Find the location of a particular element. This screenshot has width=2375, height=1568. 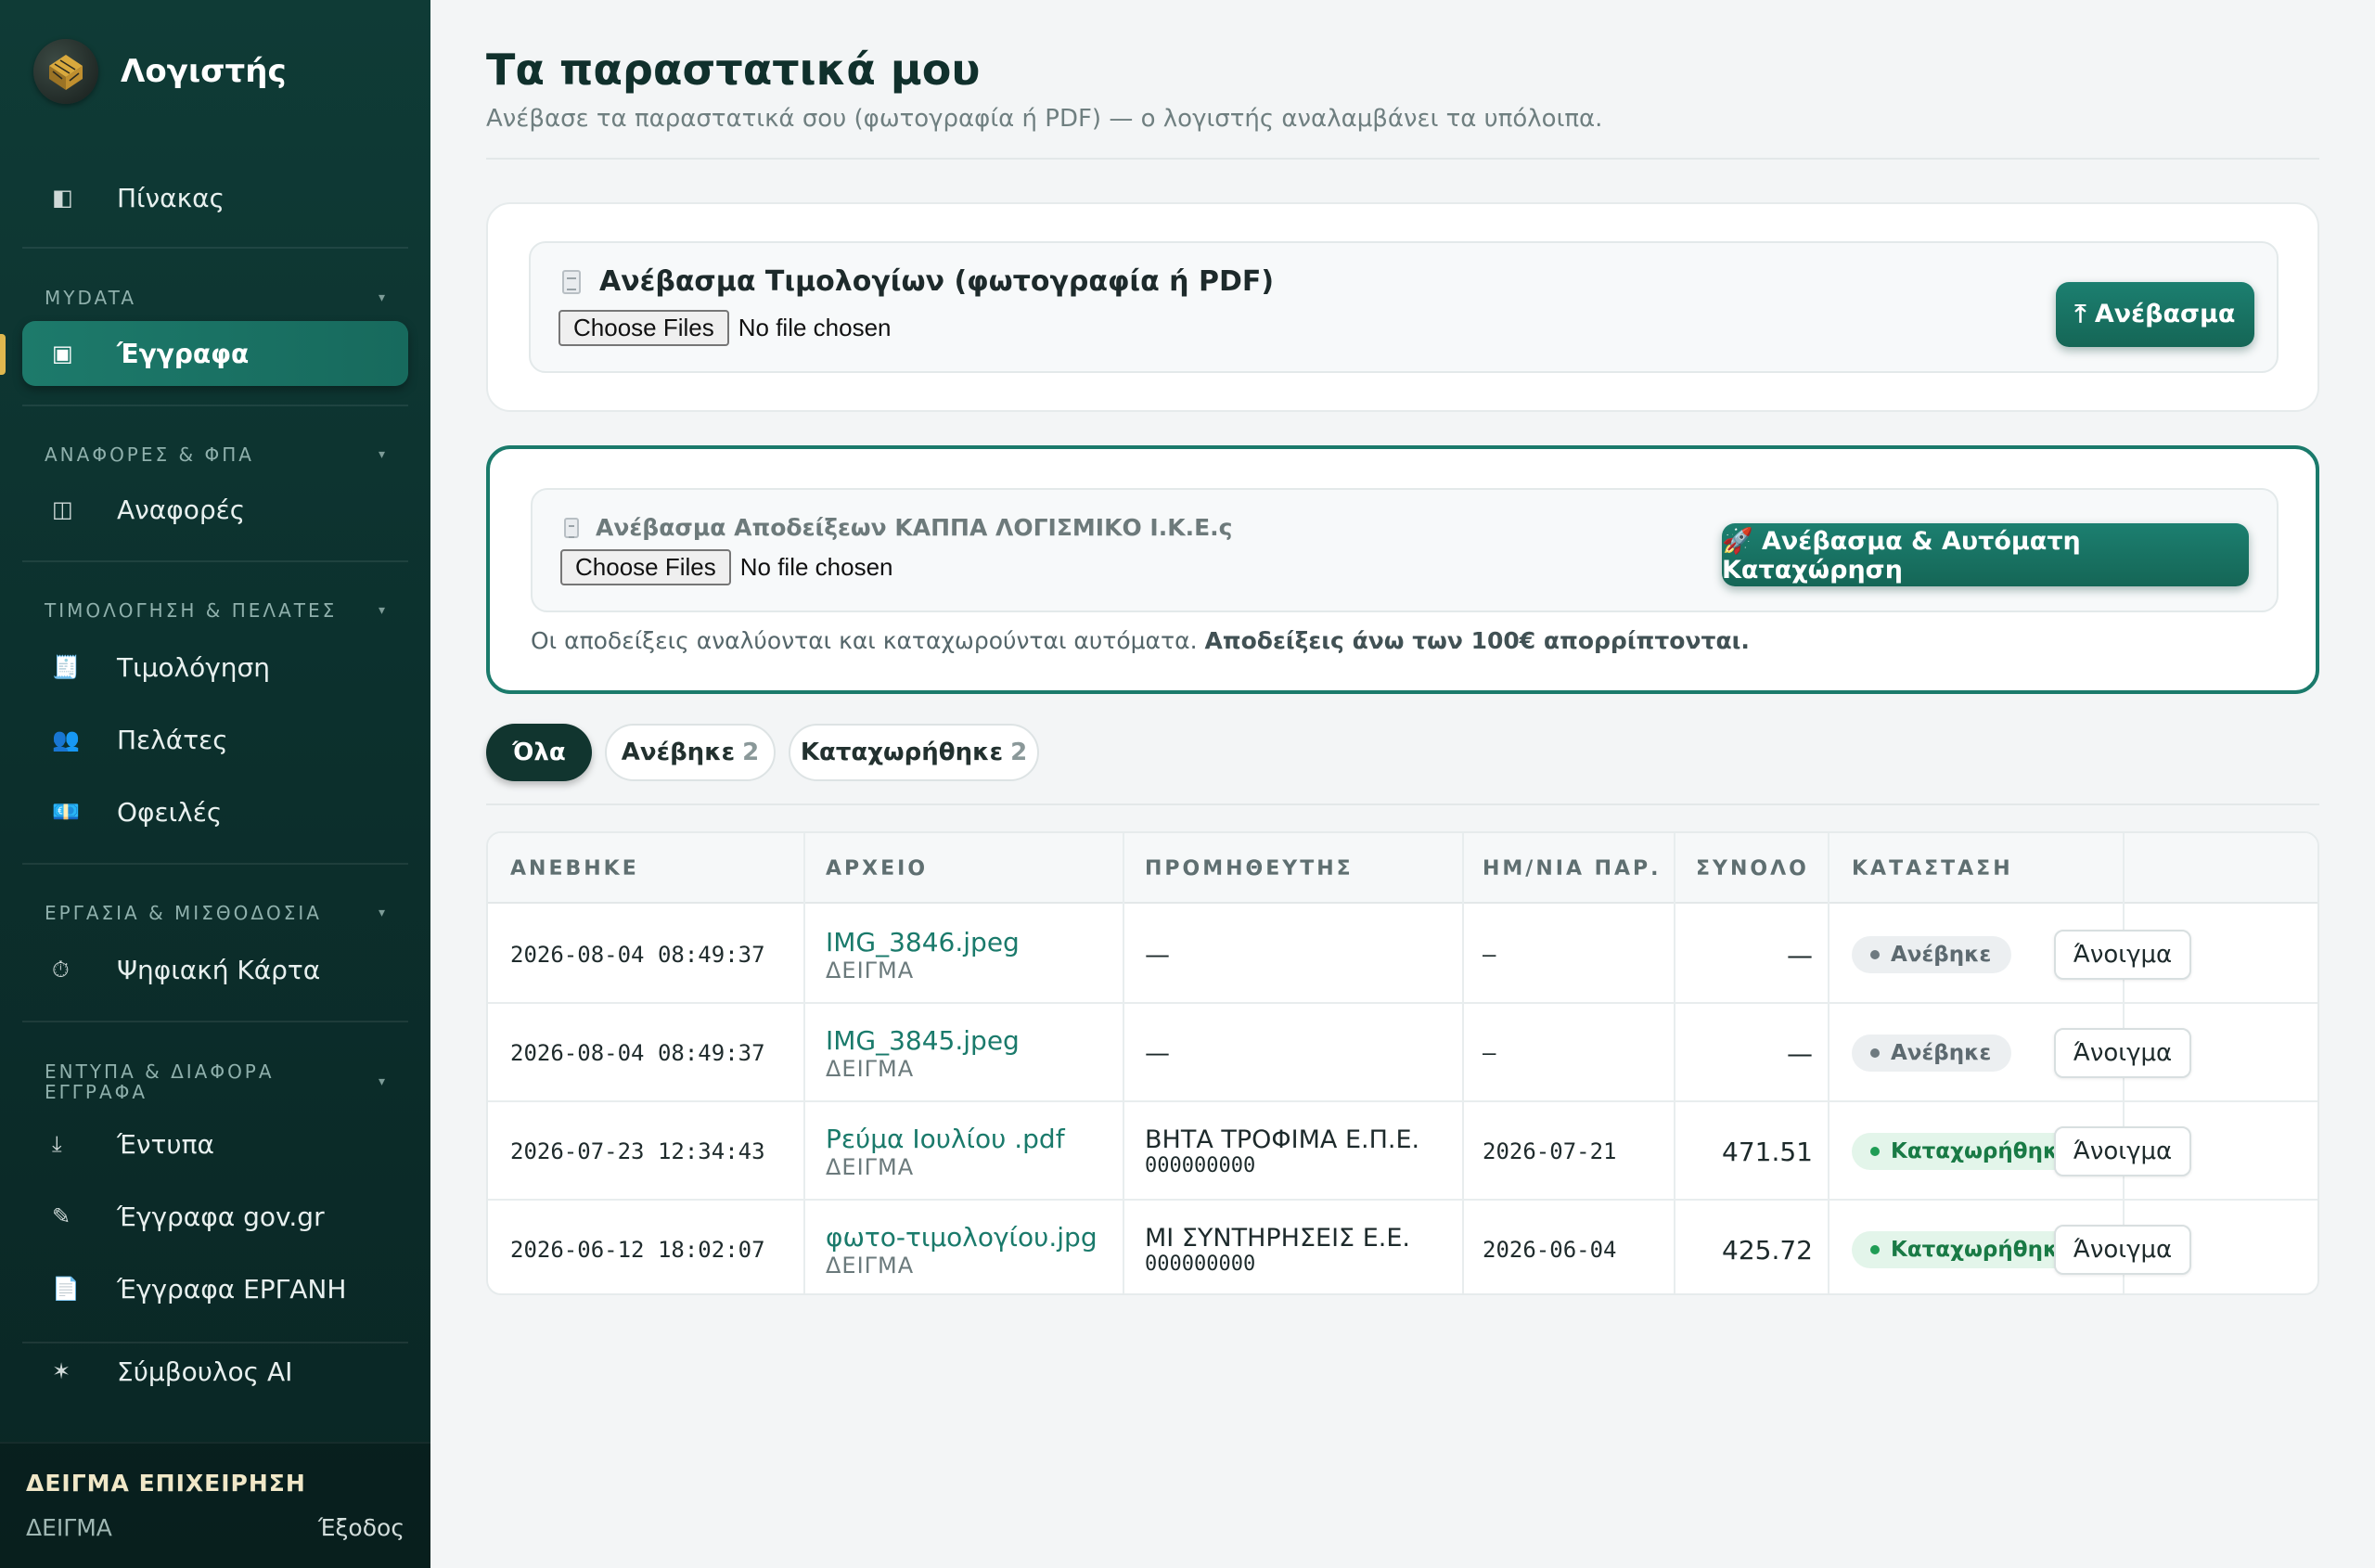

section-title-forms: ΕΝΤΥΠΑ & ΔΙΑΦΟΡΑ ΕΓΓΡΑΦΑ ▾ is located at coordinates (216, 1082).